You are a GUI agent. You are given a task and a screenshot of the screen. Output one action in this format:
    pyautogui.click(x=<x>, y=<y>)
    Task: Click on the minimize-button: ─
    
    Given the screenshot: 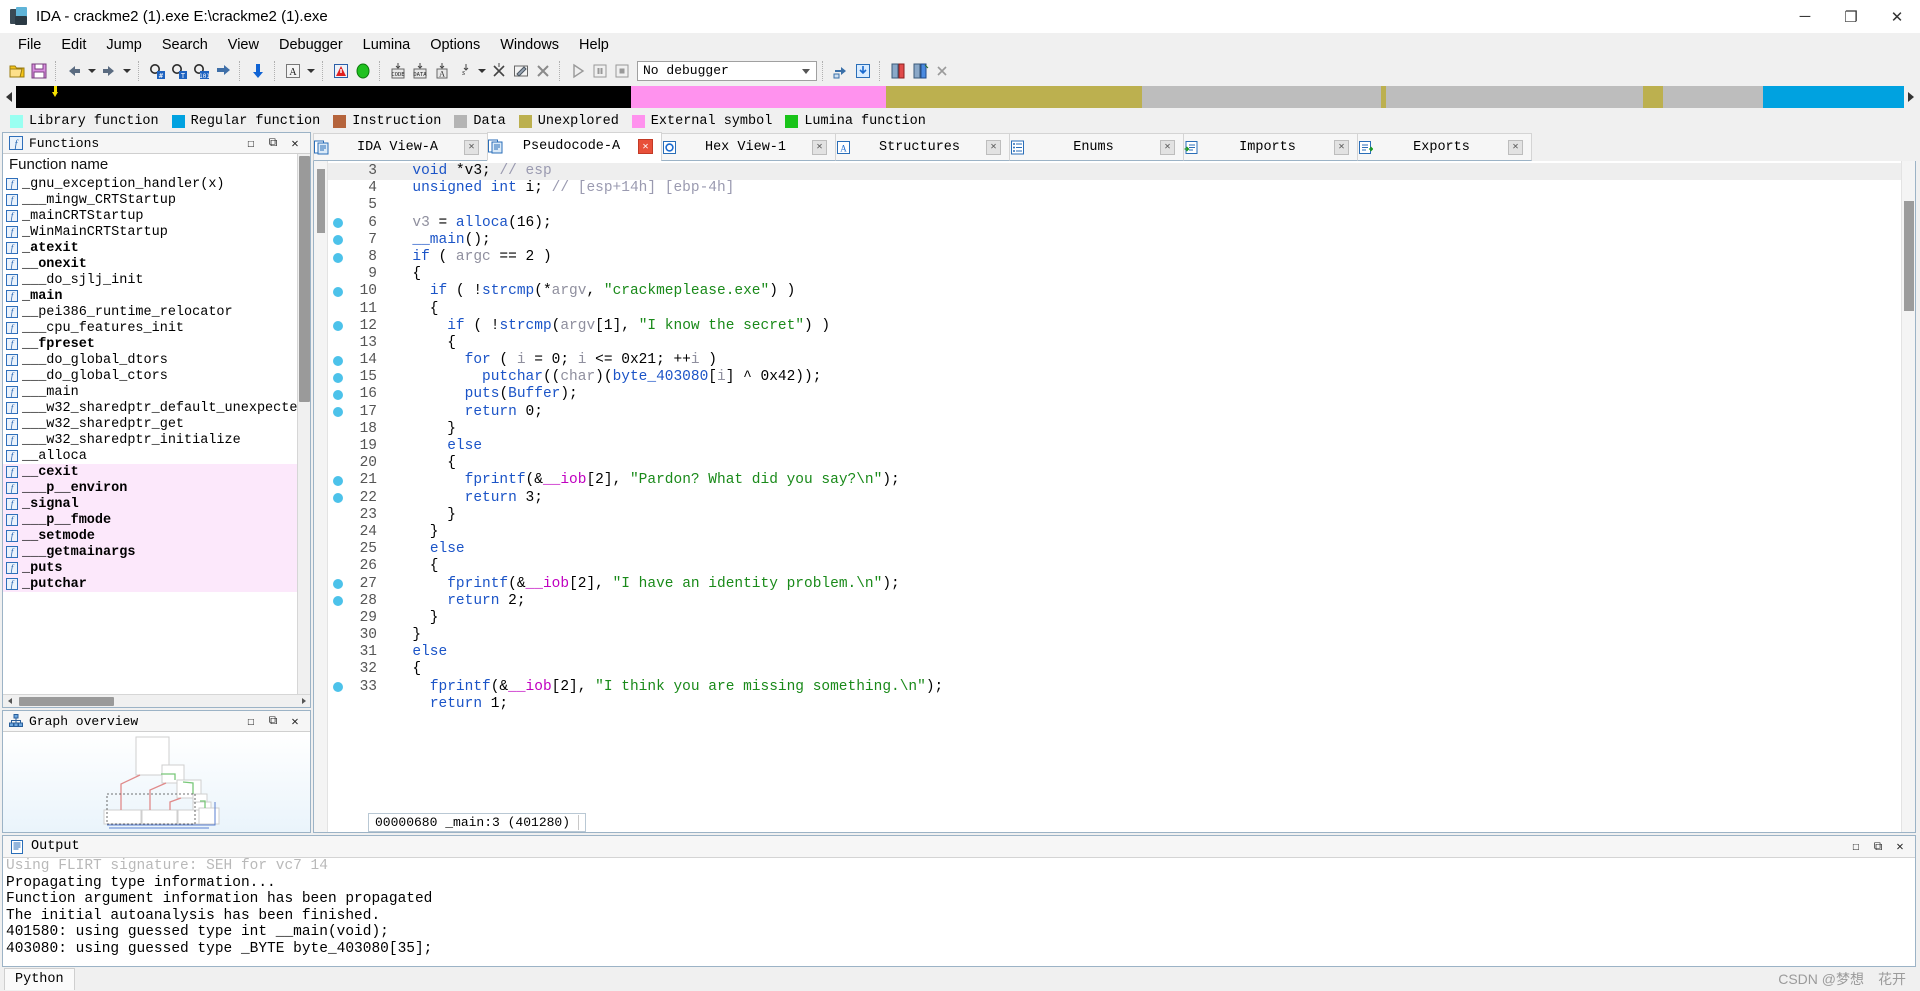 What is the action you would take?
    pyautogui.click(x=1805, y=16)
    